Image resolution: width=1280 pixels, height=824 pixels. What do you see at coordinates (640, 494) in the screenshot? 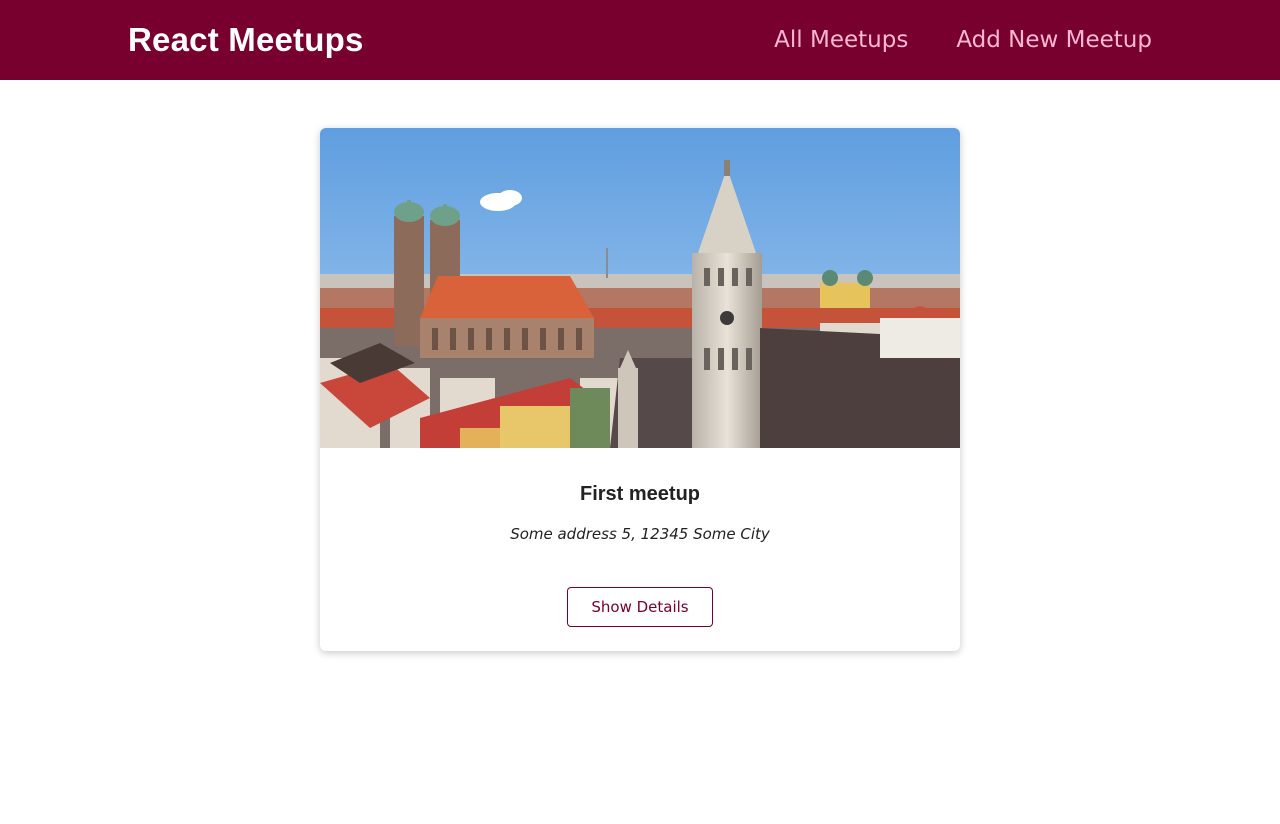
I see `meetup-title: First meetup` at bounding box center [640, 494].